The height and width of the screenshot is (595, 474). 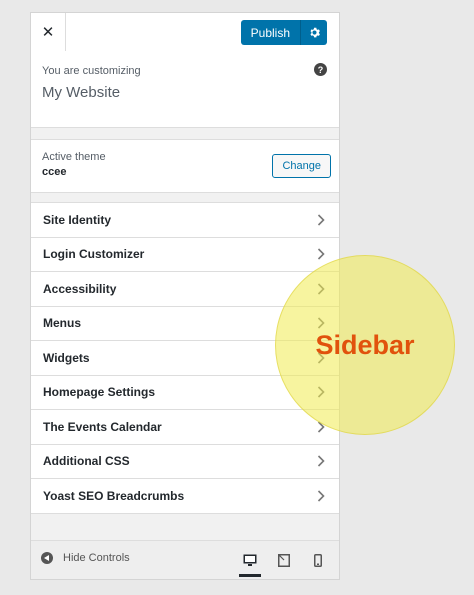 I want to click on menu-item-events-calendar: The Events Calendar, so click(x=185, y=427).